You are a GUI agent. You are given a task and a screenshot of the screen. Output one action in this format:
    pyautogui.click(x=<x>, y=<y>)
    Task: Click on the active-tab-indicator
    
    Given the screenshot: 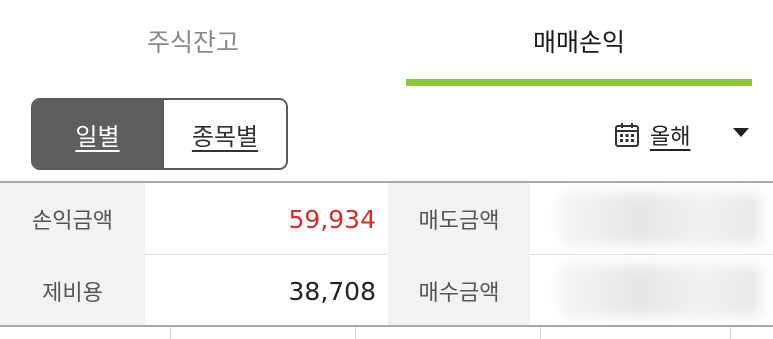 What is the action you would take?
    pyautogui.click(x=579, y=82)
    